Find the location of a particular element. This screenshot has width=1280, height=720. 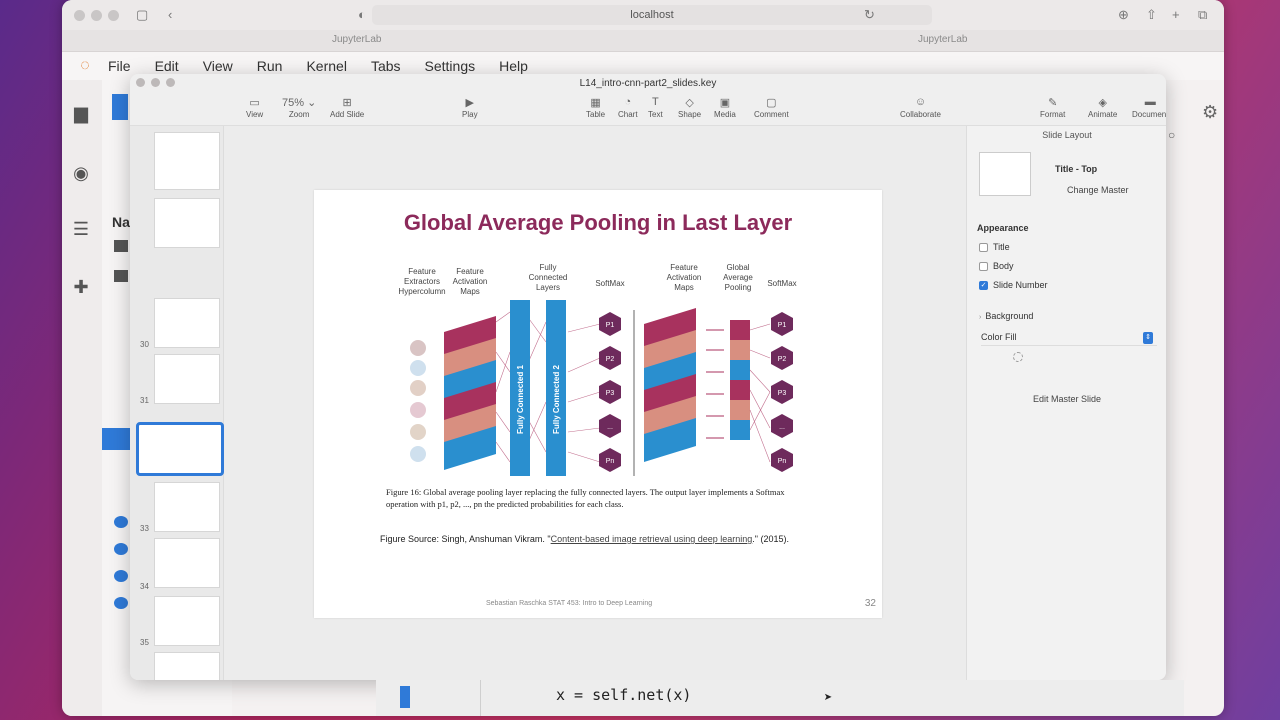

running-icon: ◉ is located at coordinates (81, 173).